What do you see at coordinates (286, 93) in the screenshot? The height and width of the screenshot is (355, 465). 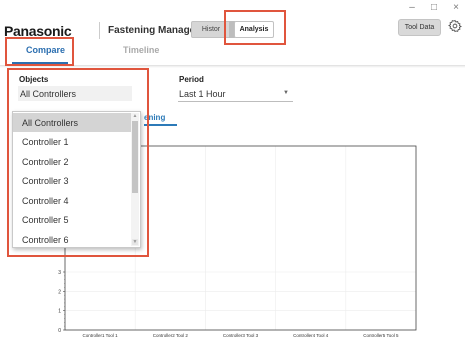 I see `chevron-down-icon: ▼` at bounding box center [286, 93].